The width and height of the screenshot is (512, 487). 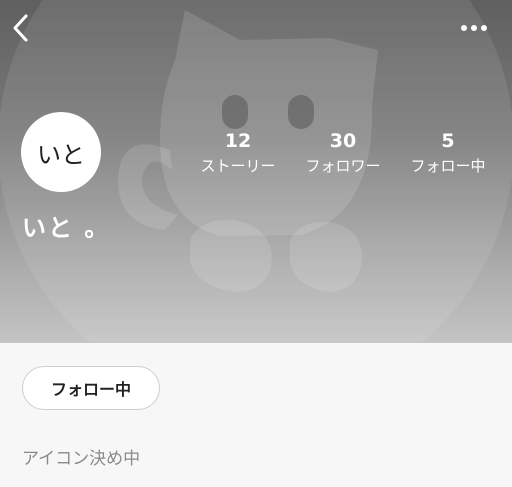 What do you see at coordinates (343, 141) in the screenshot?
I see `stat-followers-count: 30` at bounding box center [343, 141].